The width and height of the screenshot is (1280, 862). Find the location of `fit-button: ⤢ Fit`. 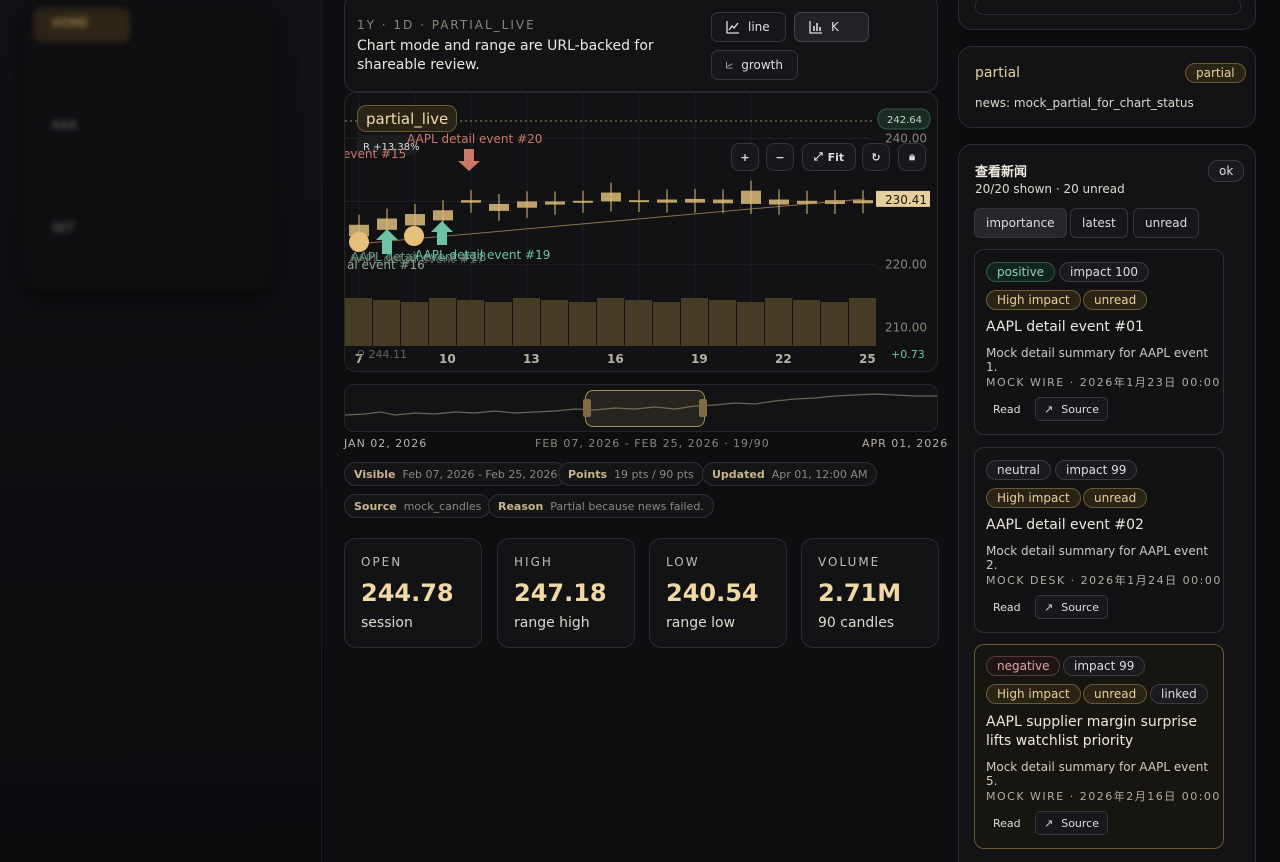

fit-button: ⤢ Fit is located at coordinates (829, 157).